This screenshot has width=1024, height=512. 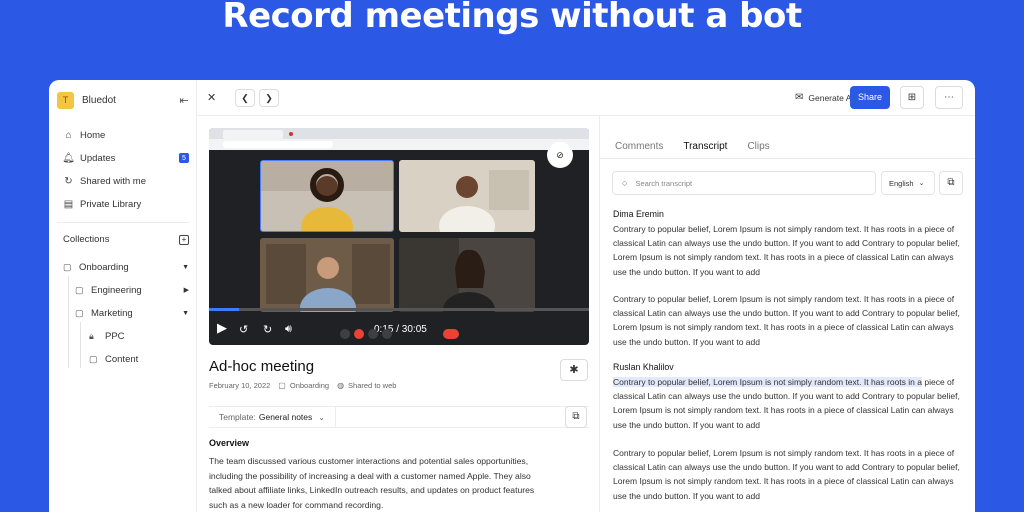 What do you see at coordinates (512, 18) in the screenshot?
I see `hero-title: Record meetings without a bot` at bounding box center [512, 18].